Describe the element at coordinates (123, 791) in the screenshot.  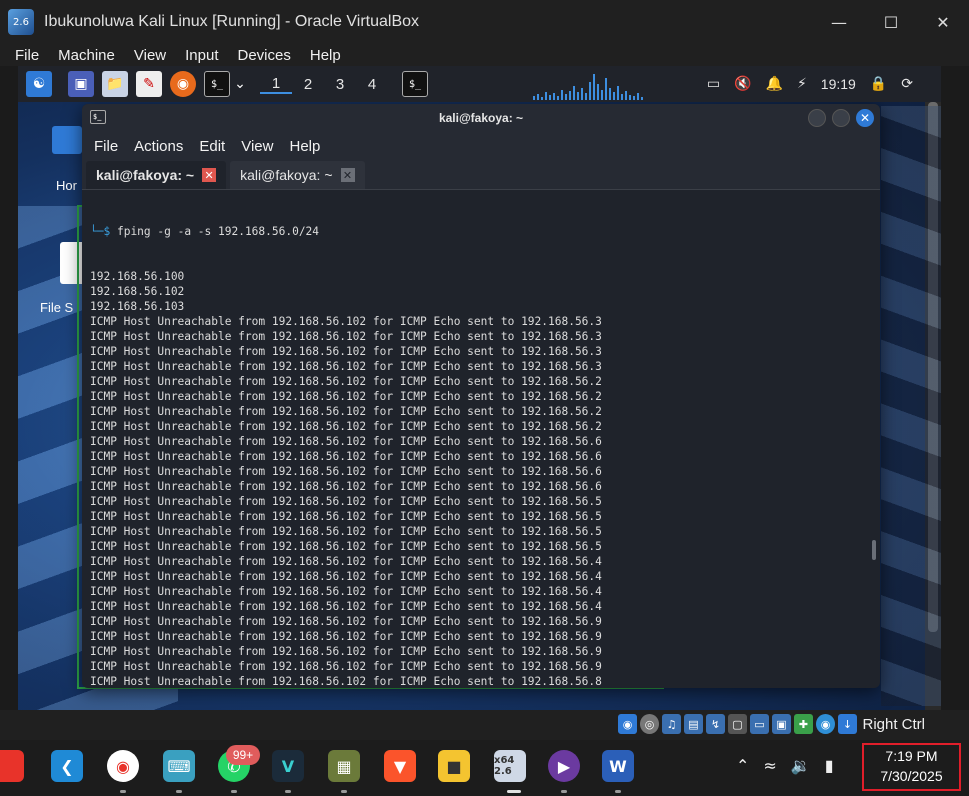
I see `chrome-running-dot` at that location.